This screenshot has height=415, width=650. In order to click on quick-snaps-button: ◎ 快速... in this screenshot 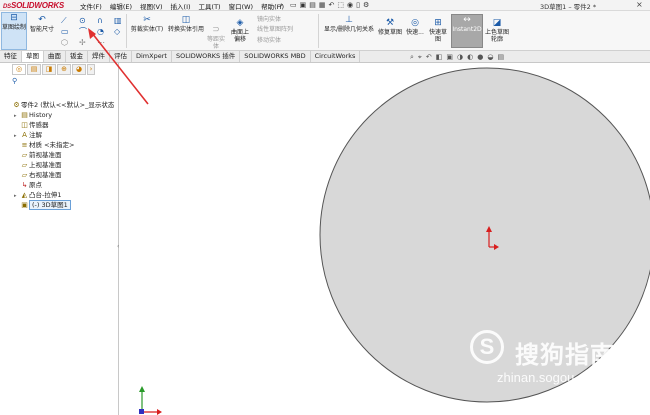, I will do `click(415, 27)`.